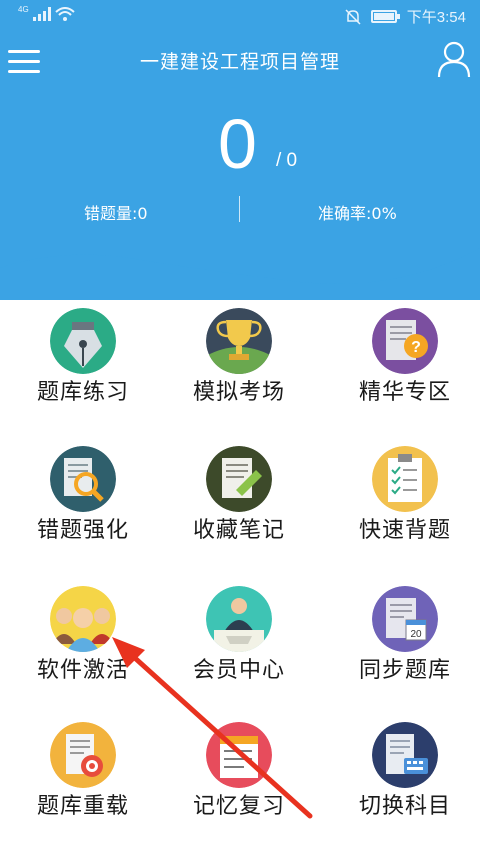  Describe the element at coordinates (238, 806) in the screenshot. I see `grid-item-label: 记忆复习` at that location.